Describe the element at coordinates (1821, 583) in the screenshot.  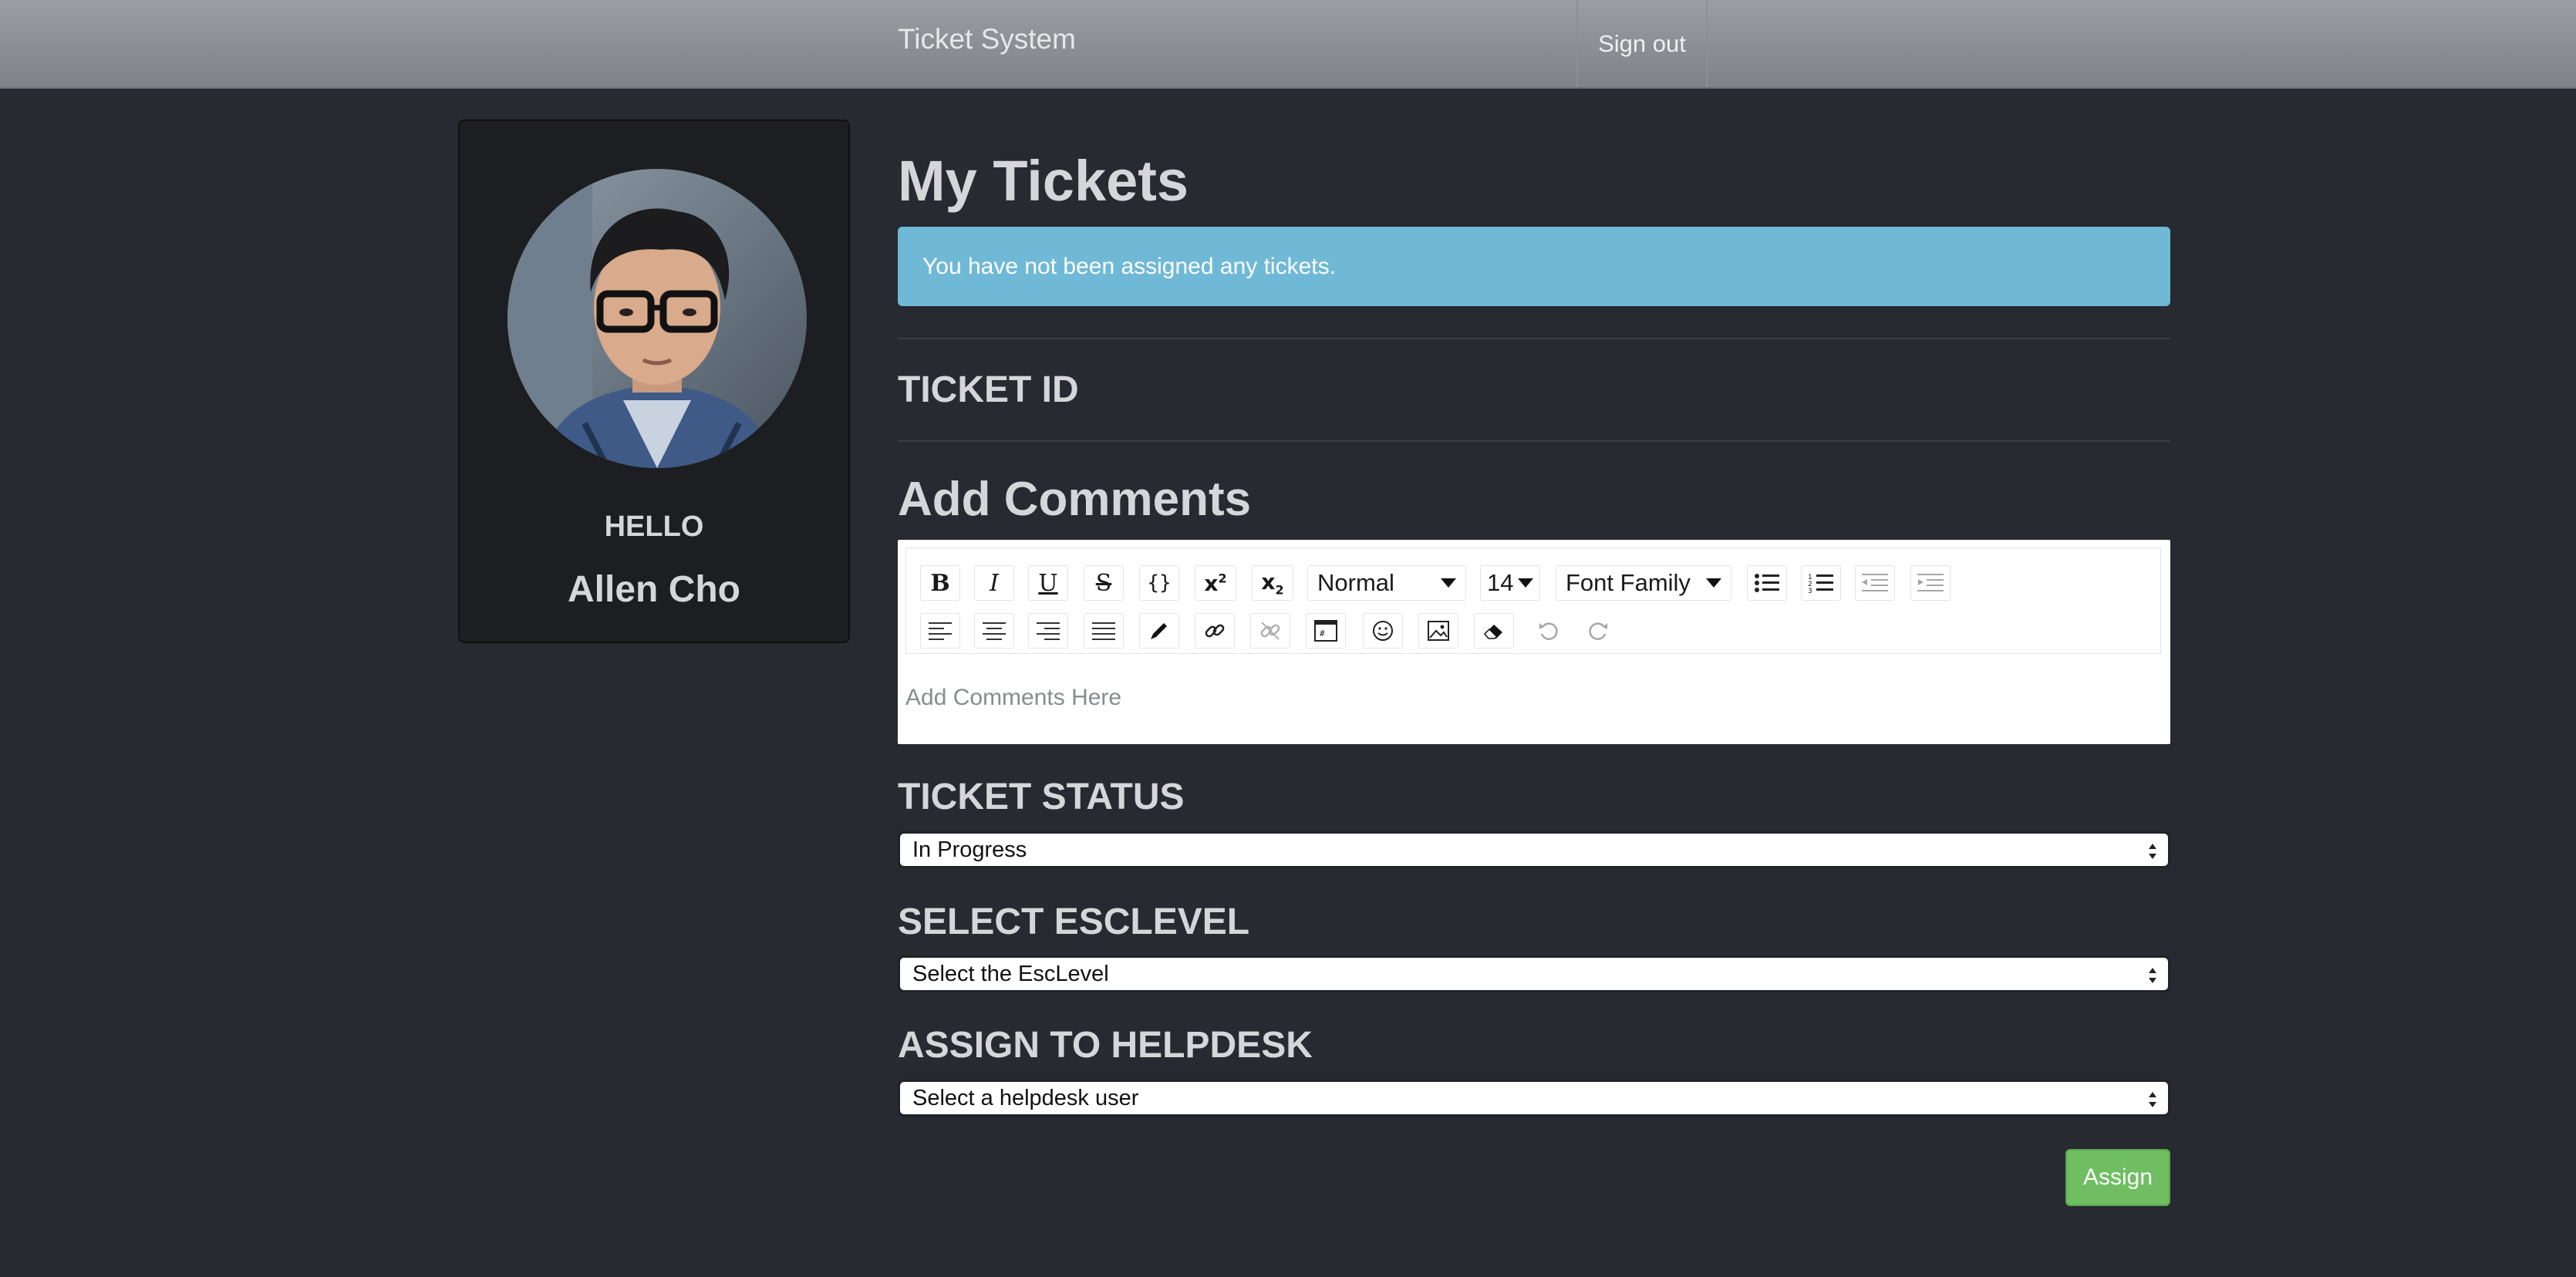
I see `ordered-list-icon: 123` at that location.